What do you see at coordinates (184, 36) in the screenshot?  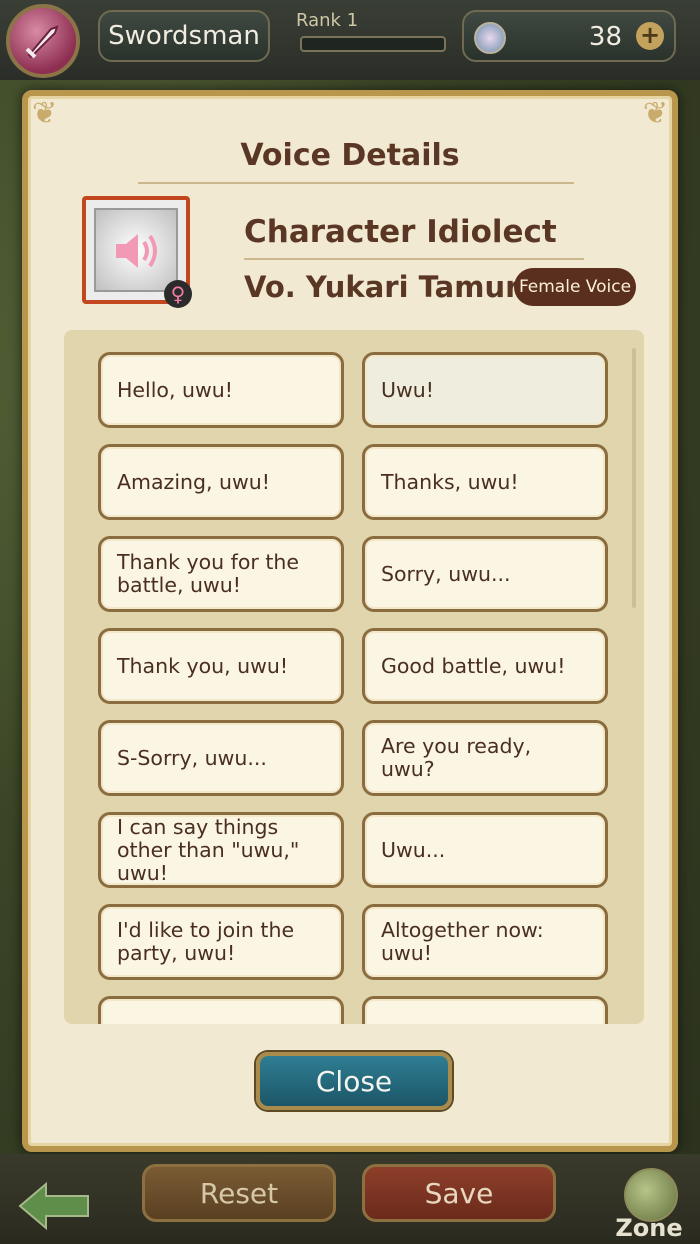 I see `class-name: Swordsman` at bounding box center [184, 36].